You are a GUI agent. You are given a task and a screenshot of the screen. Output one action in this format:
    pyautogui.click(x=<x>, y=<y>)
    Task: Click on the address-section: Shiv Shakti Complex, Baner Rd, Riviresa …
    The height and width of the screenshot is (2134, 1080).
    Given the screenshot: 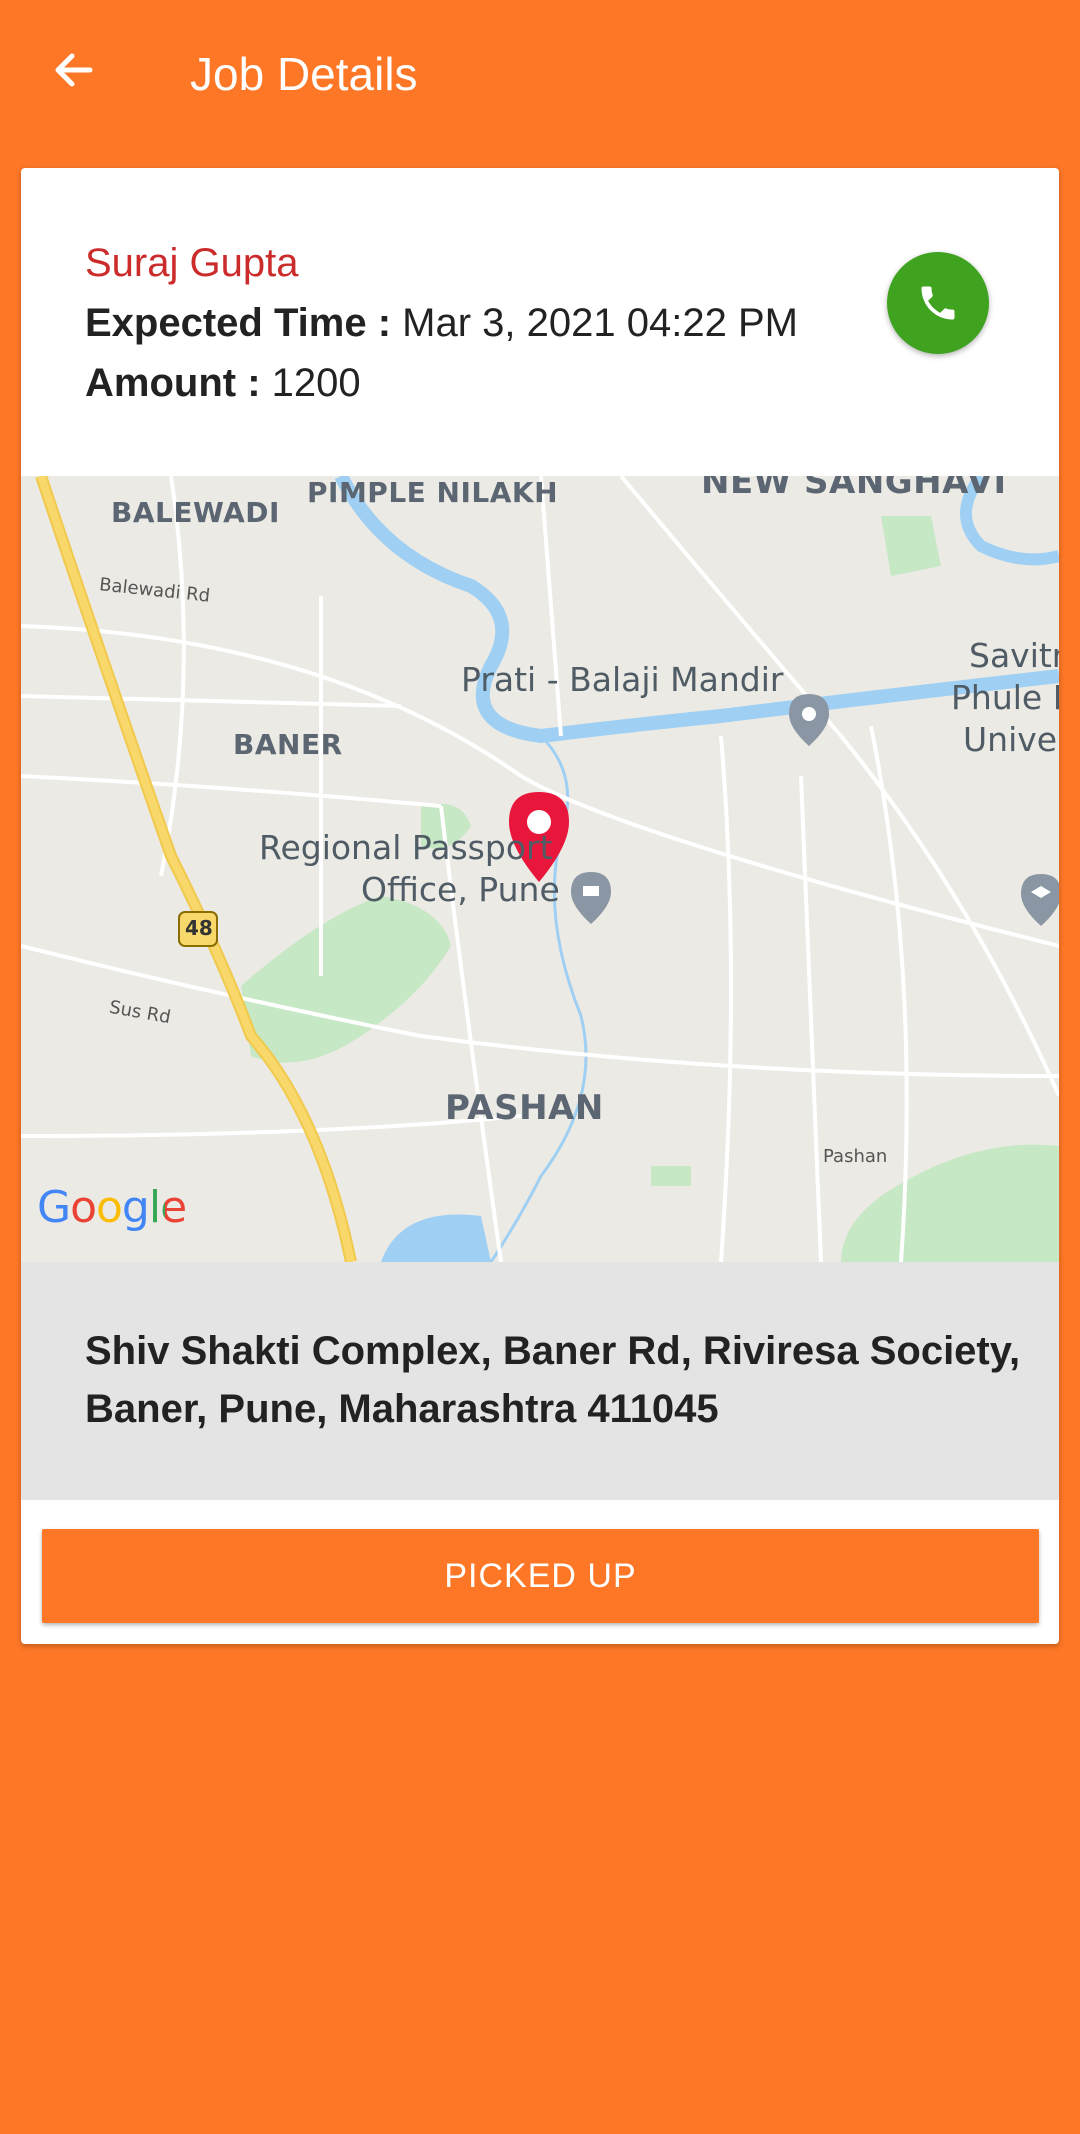 What is the action you would take?
    pyautogui.click(x=540, y=1381)
    